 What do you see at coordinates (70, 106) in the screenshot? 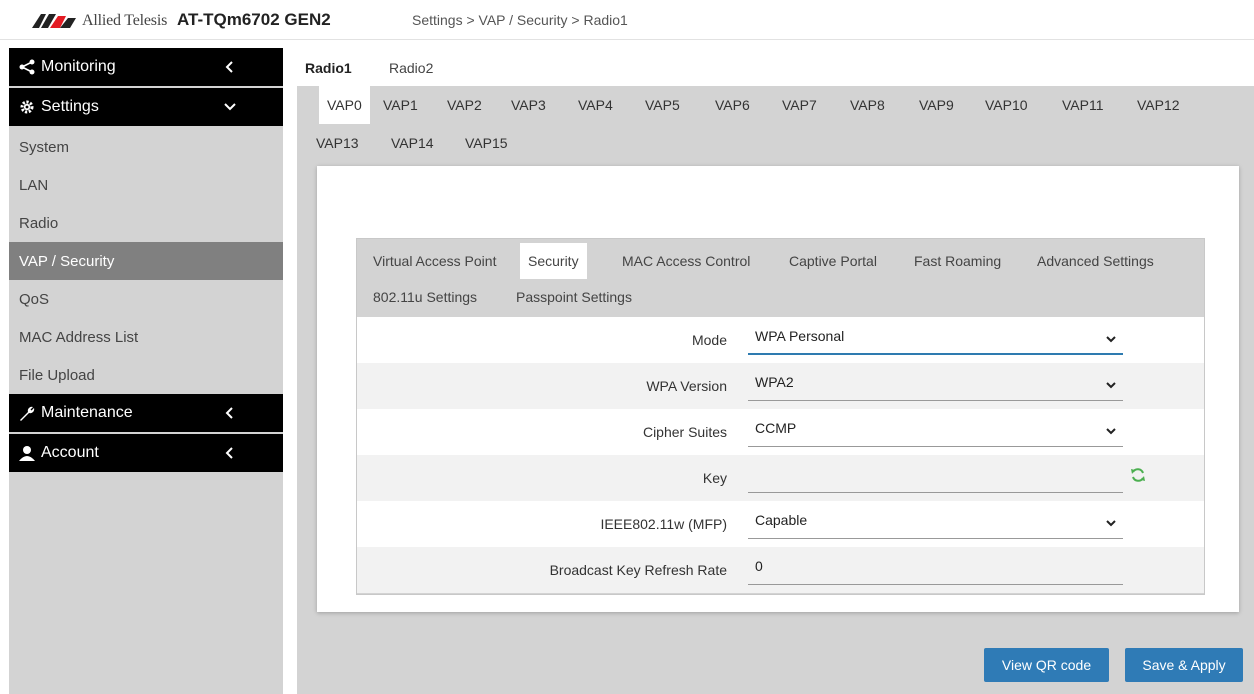
I see `sidebar-settings-label: Settings` at bounding box center [70, 106].